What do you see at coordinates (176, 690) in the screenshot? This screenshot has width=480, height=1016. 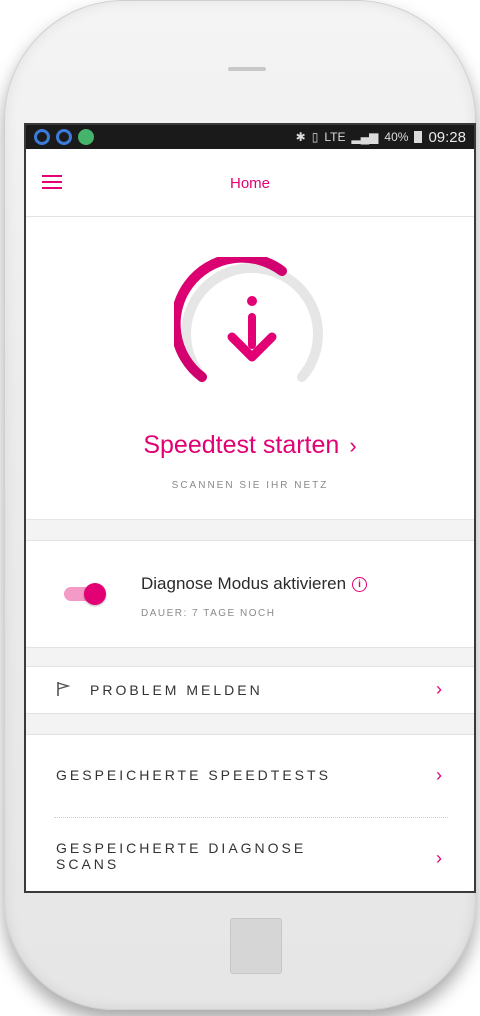 I see `report-problem-label: PROBLEM MELDEN` at bounding box center [176, 690].